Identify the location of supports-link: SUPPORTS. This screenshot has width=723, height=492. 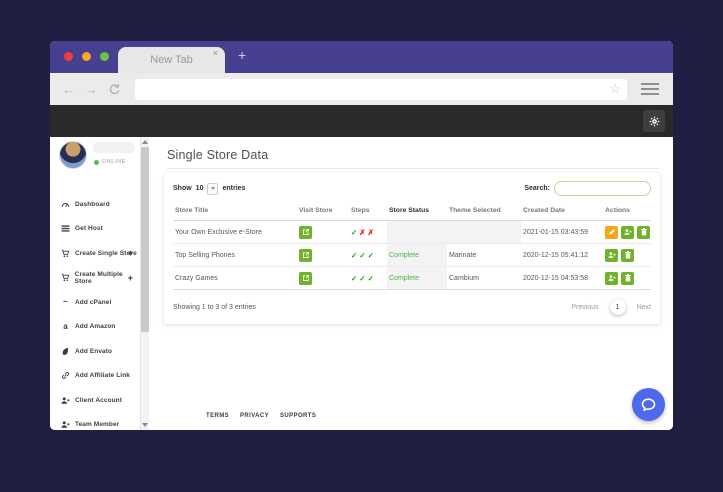
(298, 416).